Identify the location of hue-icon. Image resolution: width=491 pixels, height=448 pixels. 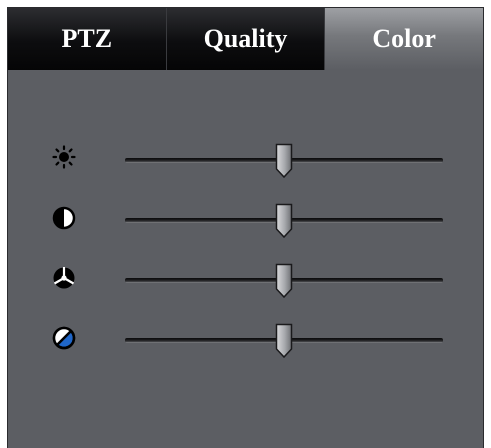
(64, 338).